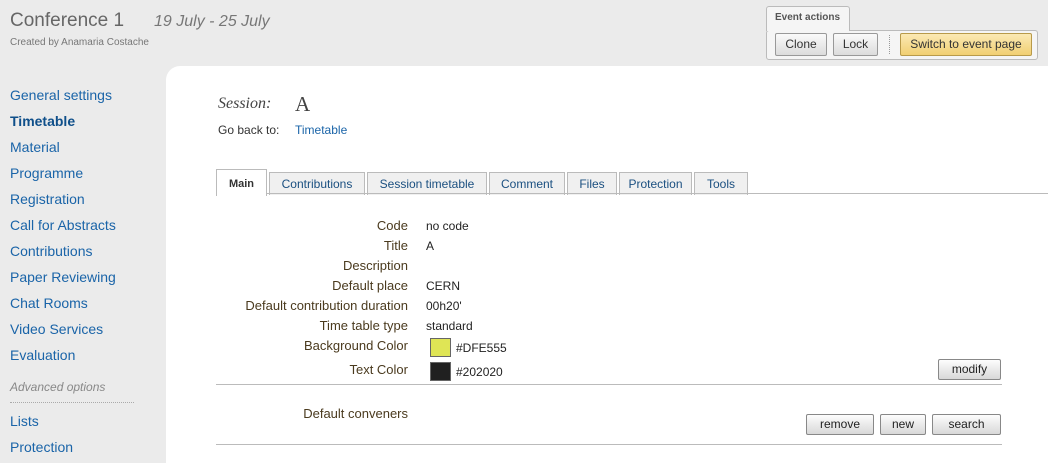 This screenshot has height=463, width=1048. Describe the element at coordinates (444, 306) in the screenshot. I see `duration-value: 00h20'` at that location.